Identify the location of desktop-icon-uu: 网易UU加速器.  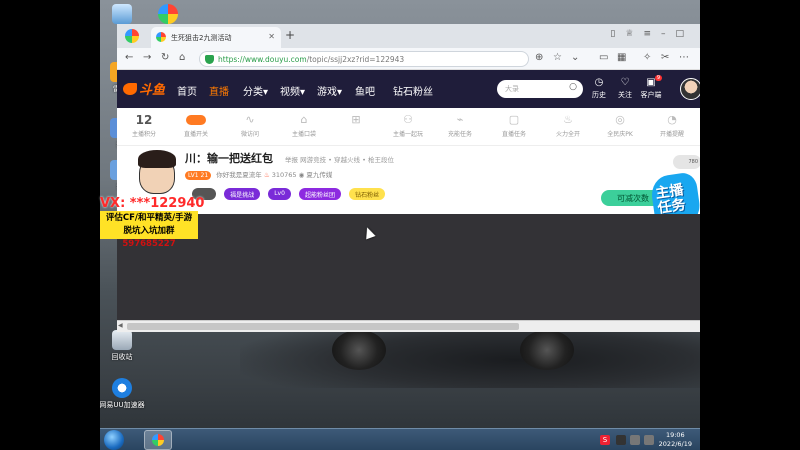
(124, 394).